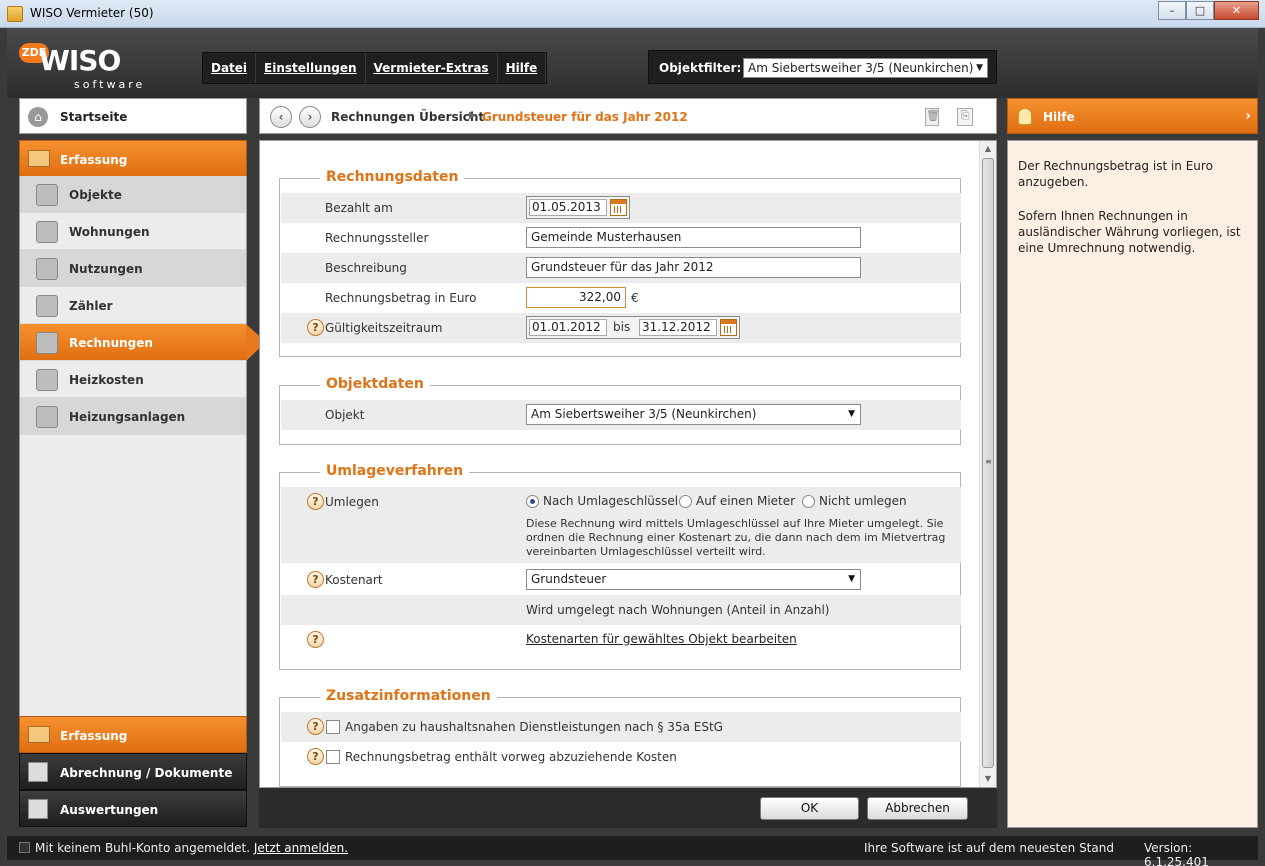  Describe the element at coordinates (407, 117) in the screenshot. I see `breadcrumb-parent: Rechnungen Übersicht` at that location.